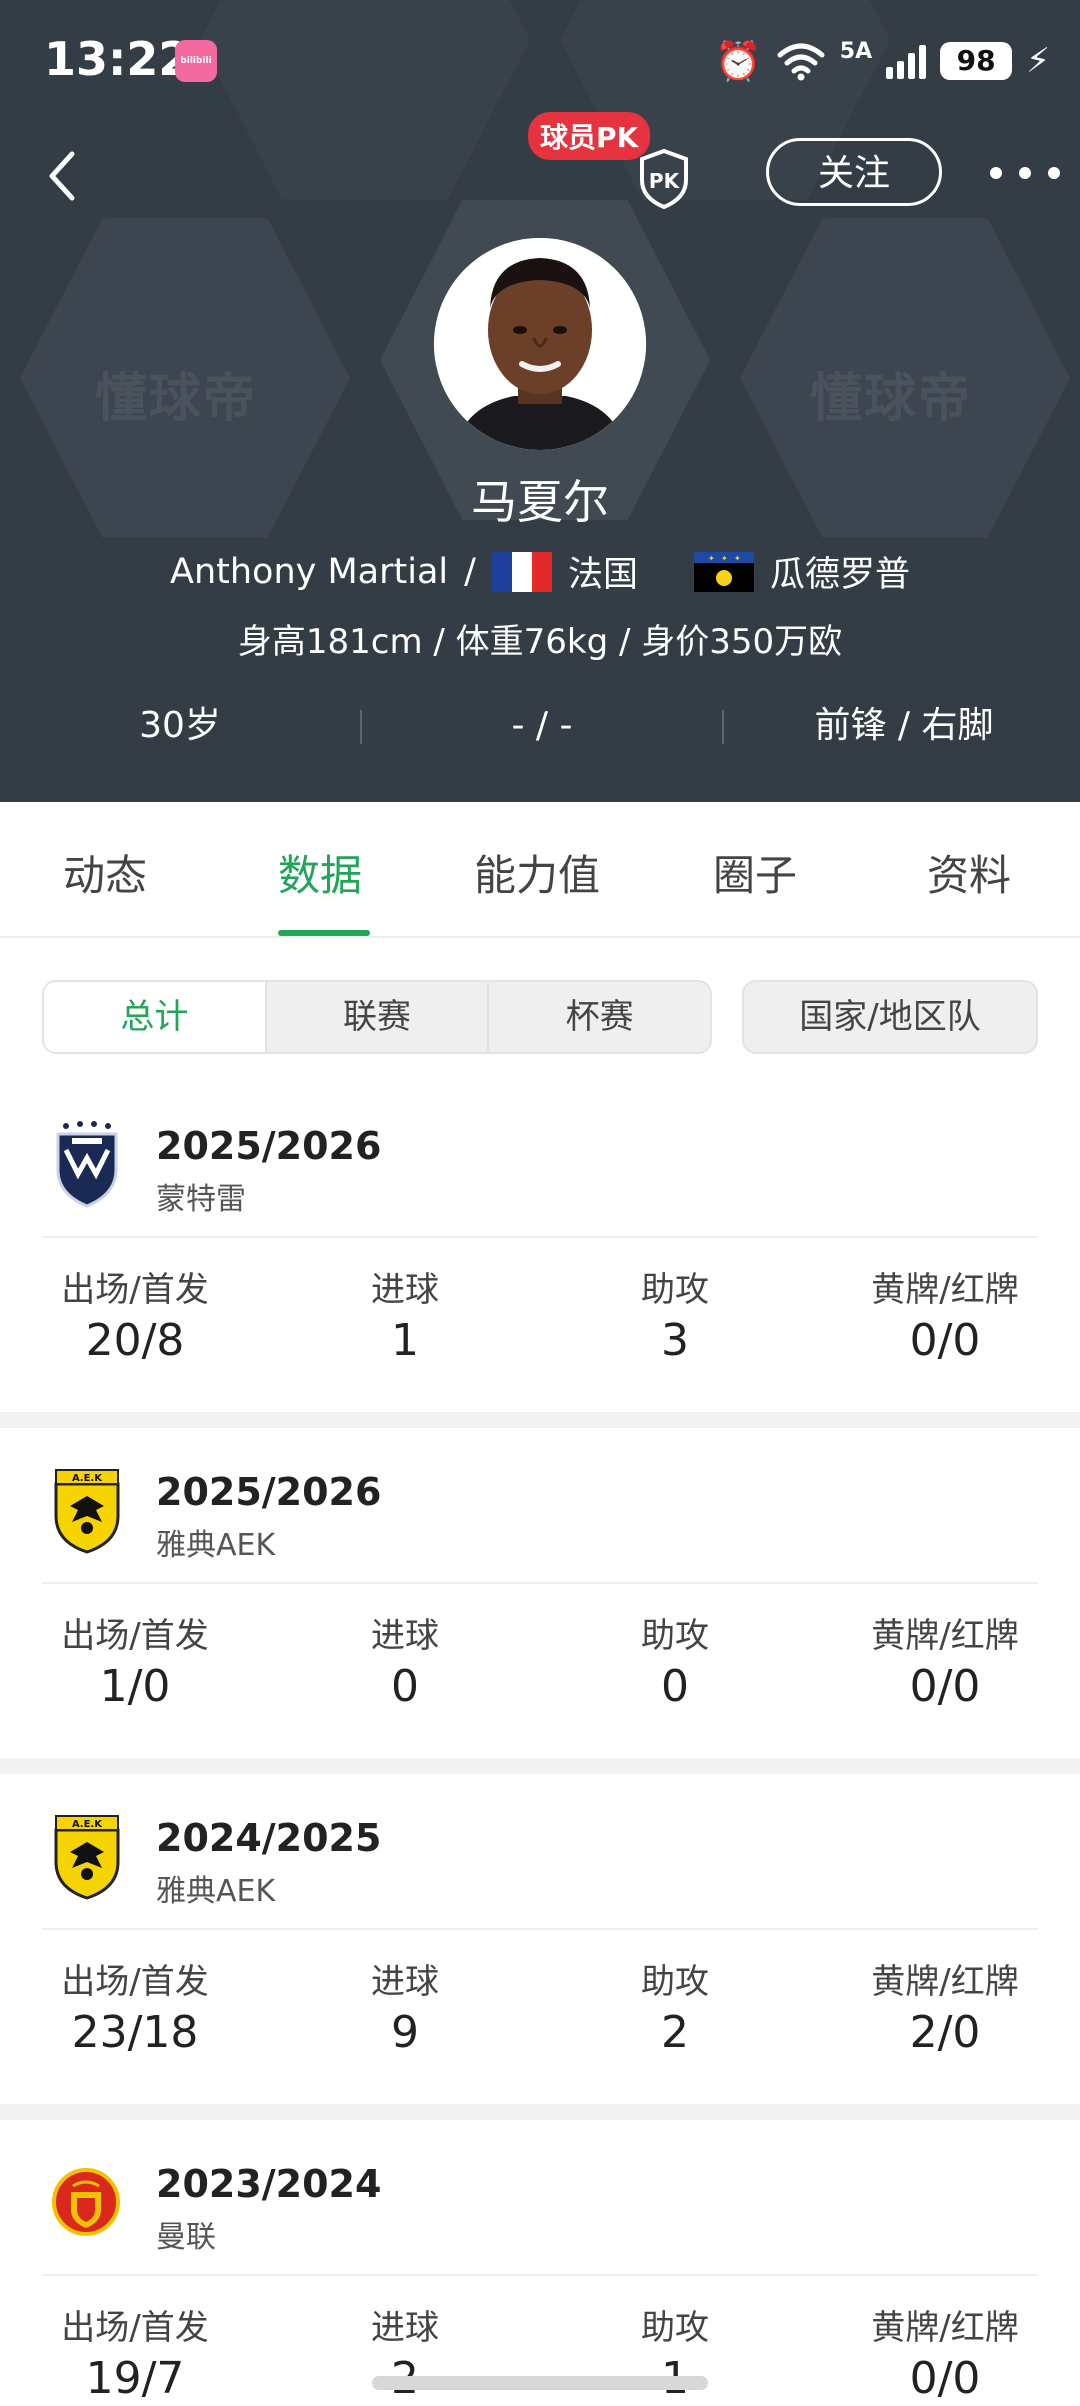 The width and height of the screenshot is (1080, 2406). What do you see at coordinates (324, 933) in the screenshot?
I see `active-tab-indicator` at bounding box center [324, 933].